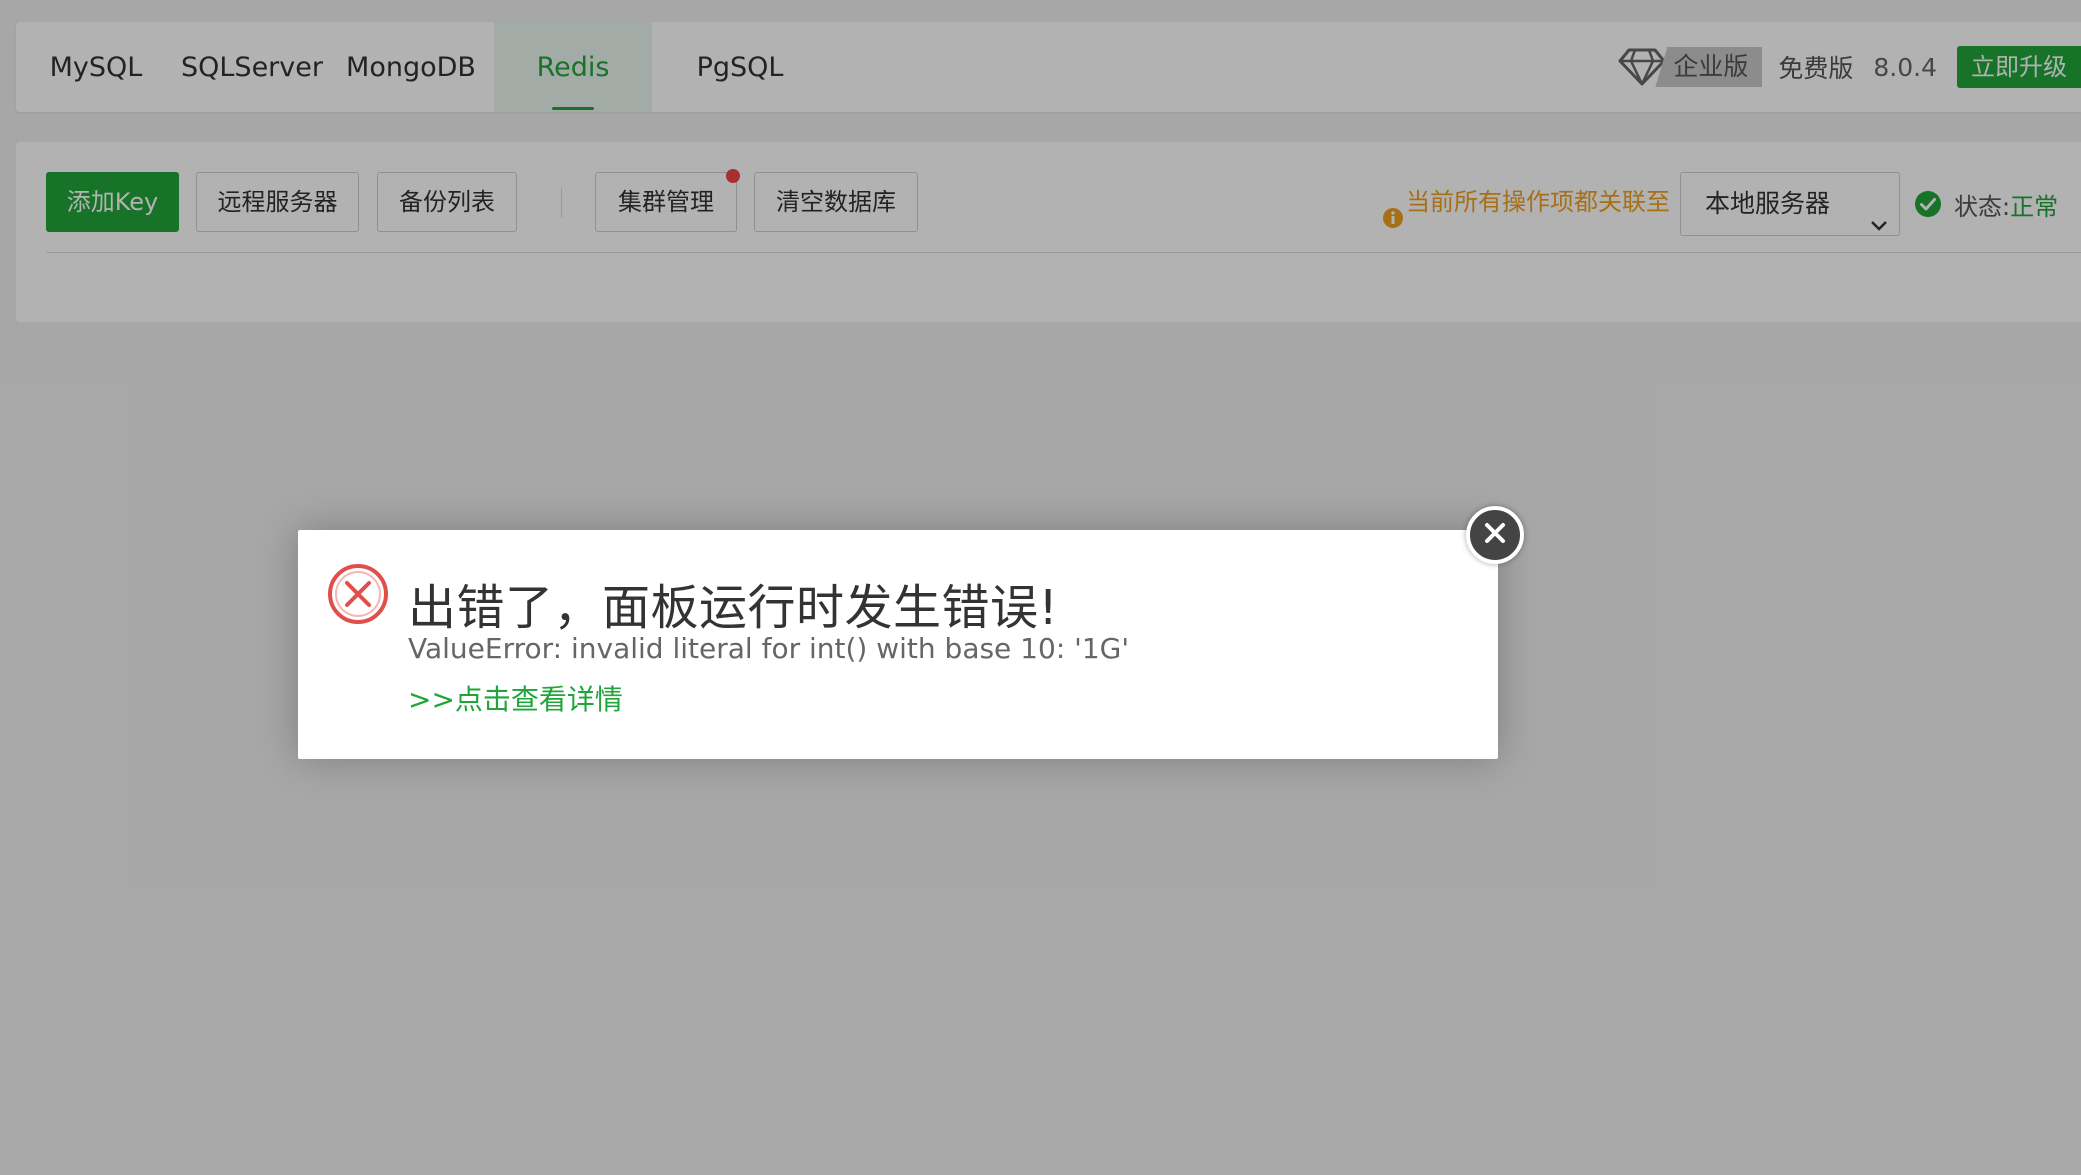 Image resolution: width=2081 pixels, height=1175 pixels. I want to click on close-dialog-button, so click(1495, 535).